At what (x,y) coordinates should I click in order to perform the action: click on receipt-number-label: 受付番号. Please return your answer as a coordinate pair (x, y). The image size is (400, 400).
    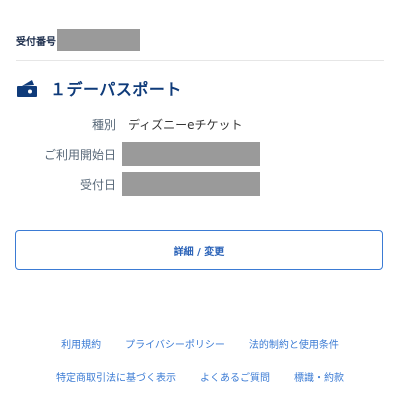
    Looking at the image, I should click on (36, 42).